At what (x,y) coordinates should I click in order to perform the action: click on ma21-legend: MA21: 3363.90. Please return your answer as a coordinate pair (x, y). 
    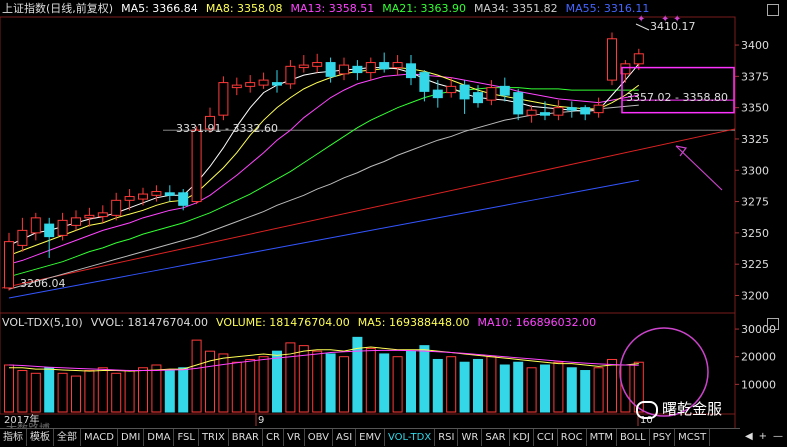
    Looking at the image, I should click on (424, 8).